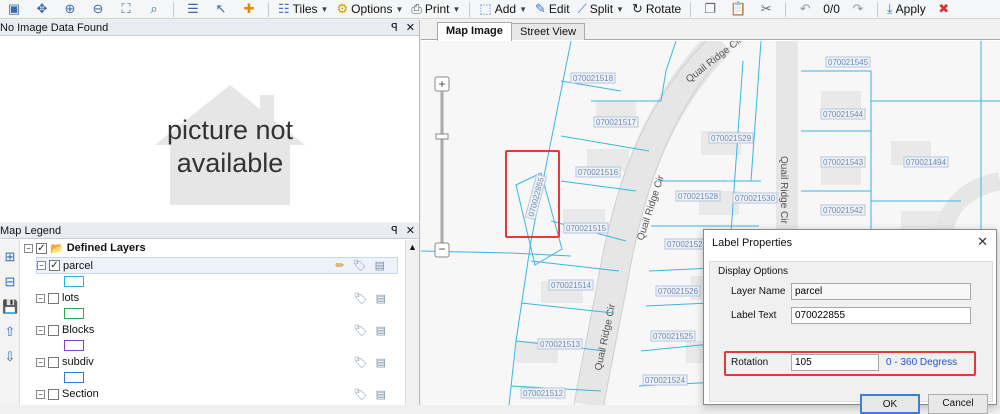  Describe the element at coordinates (881, 291) in the screenshot. I see `layer-name-field` at that location.